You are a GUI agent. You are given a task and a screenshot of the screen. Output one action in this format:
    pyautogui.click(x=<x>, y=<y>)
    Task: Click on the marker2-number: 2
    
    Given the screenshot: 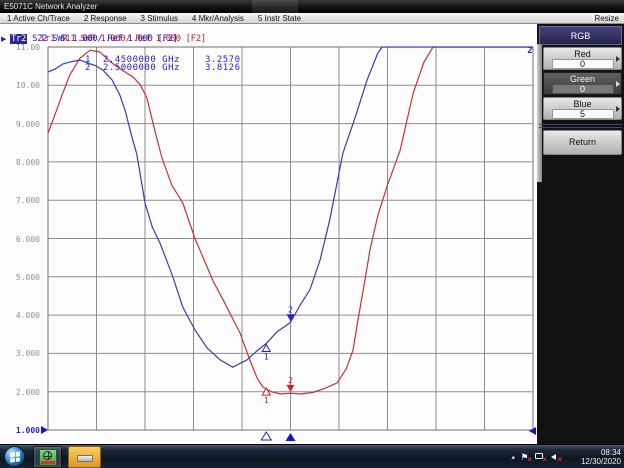 What is the action you would take?
    pyautogui.click(x=88, y=68)
    